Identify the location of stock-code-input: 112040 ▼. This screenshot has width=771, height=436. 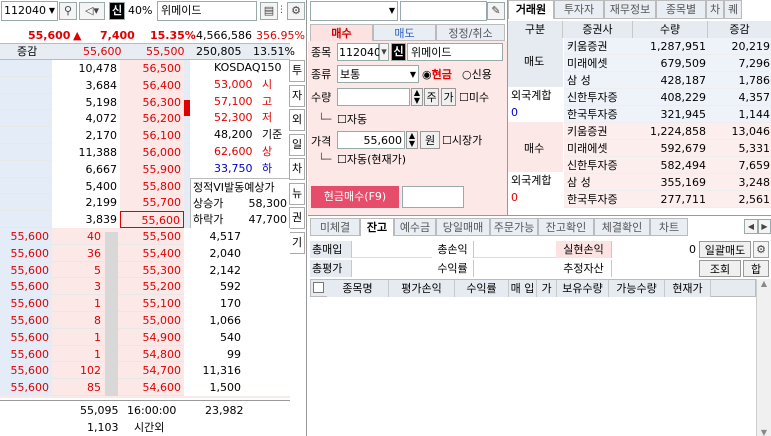
(29, 11).